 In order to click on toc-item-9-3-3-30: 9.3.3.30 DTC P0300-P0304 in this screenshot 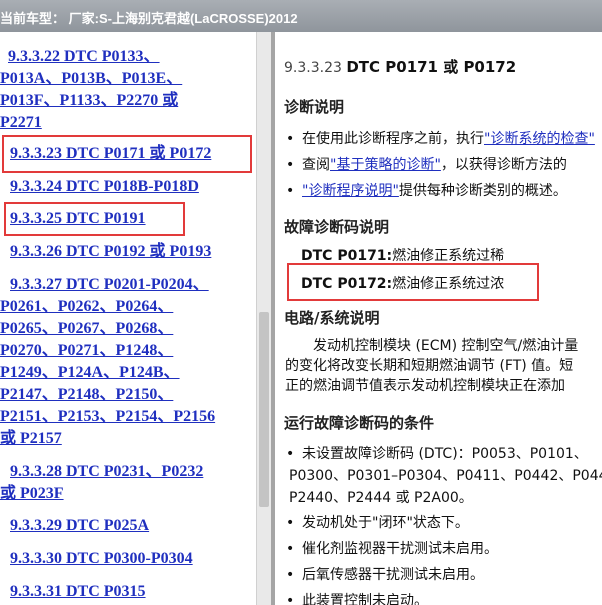, I will do `click(128, 559)`.